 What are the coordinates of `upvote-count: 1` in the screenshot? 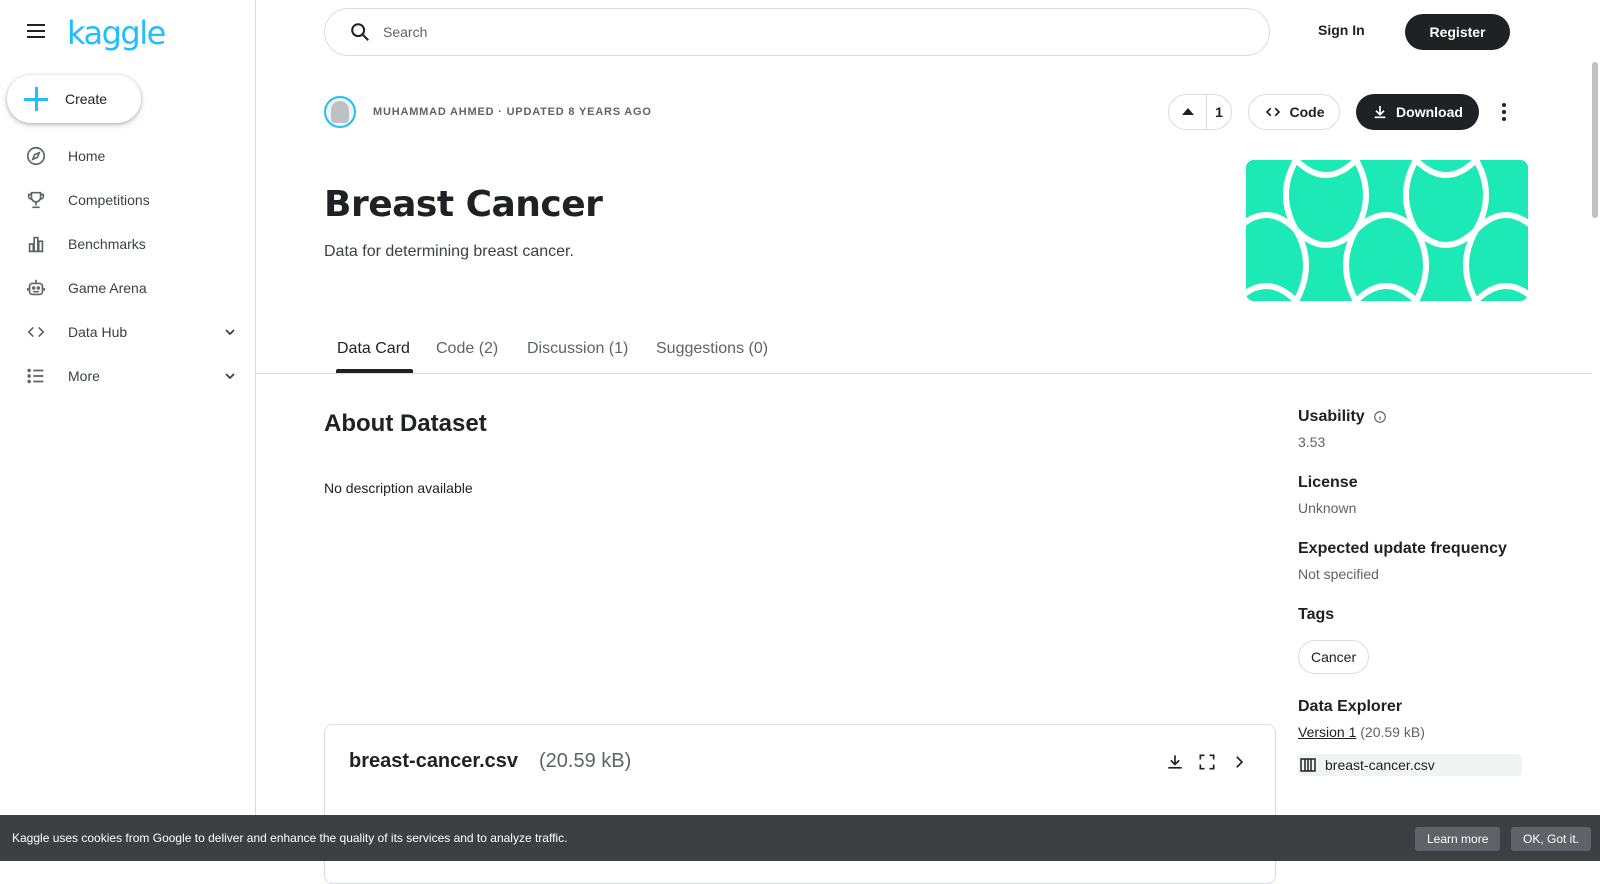 It's located at (1219, 112).